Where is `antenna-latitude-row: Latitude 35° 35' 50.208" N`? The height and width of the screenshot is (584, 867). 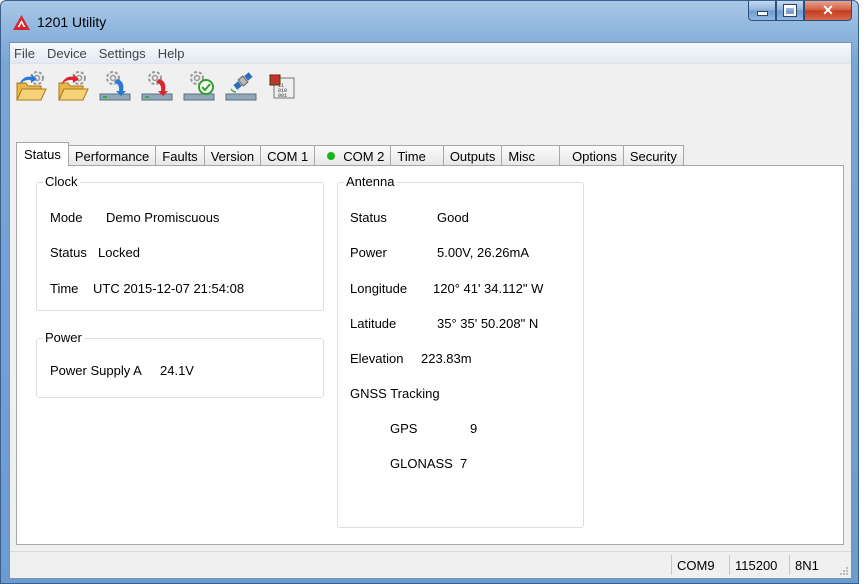
antenna-latitude-row: Latitude 35° 35' 50.208" N is located at coordinates (465, 324).